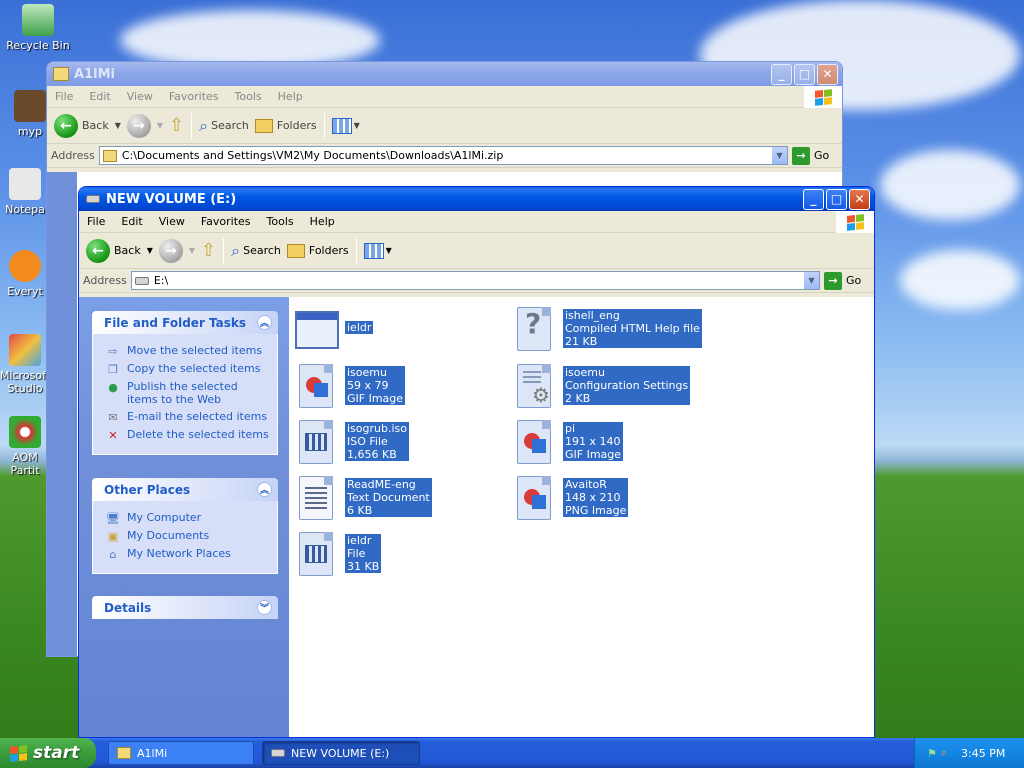  Describe the element at coordinates (349, 386) in the screenshot. I see `file-item: isoemu 59 x 79 GIF Image` at that location.